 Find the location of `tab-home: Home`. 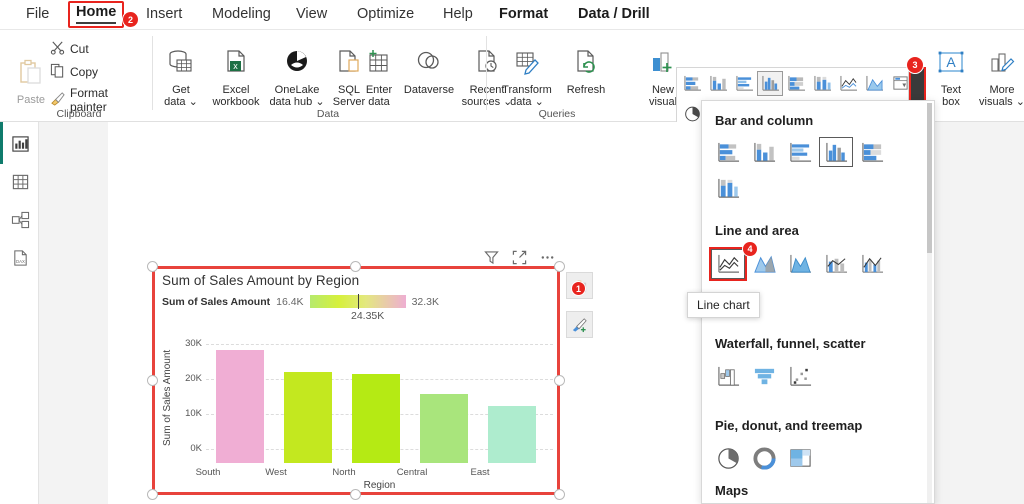

tab-home: Home is located at coordinates (96, 14).